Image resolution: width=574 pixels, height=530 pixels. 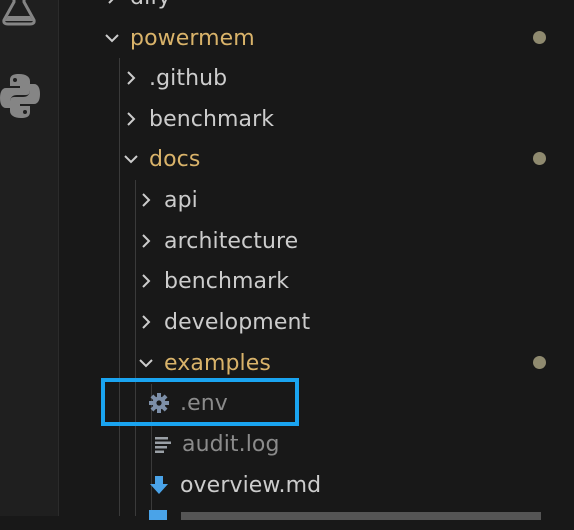 What do you see at coordinates (237, 322) in the screenshot?
I see `tree-item-label: development` at bounding box center [237, 322].